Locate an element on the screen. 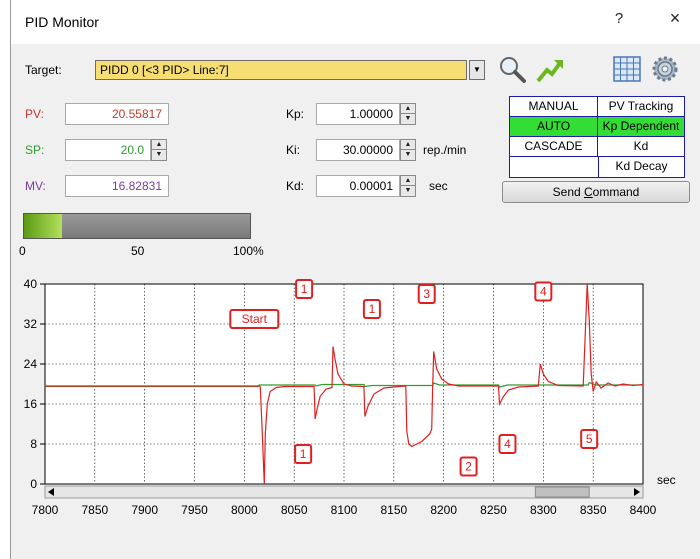  search-icon is located at coordinates (512, 69).